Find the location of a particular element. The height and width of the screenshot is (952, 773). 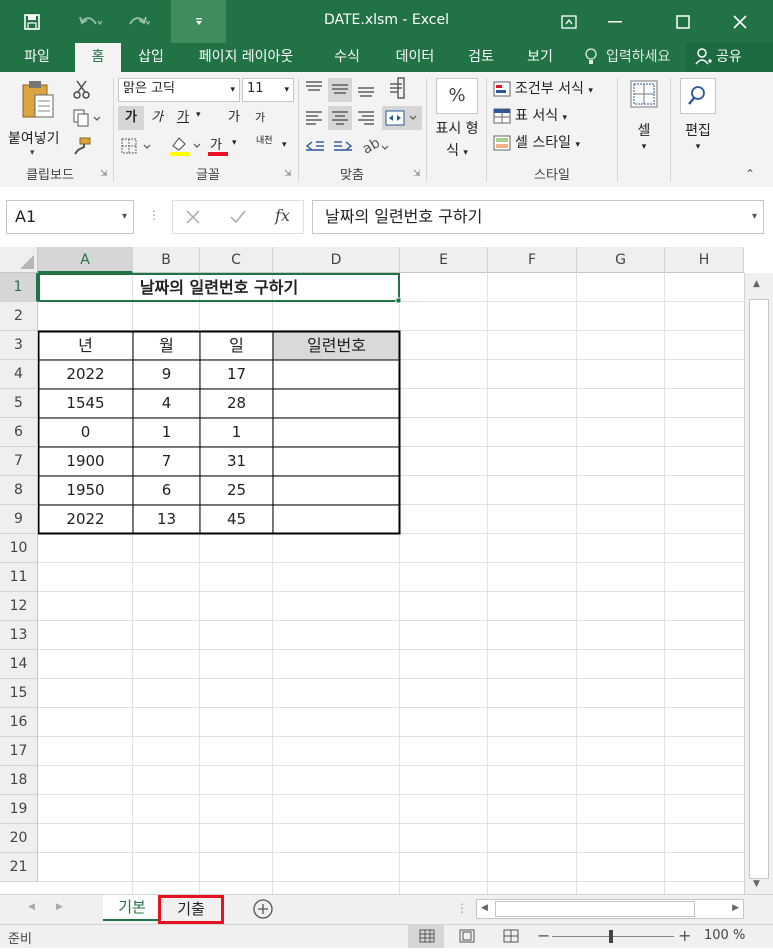

row-header-11: 11 is located at coordinates (19, 577).